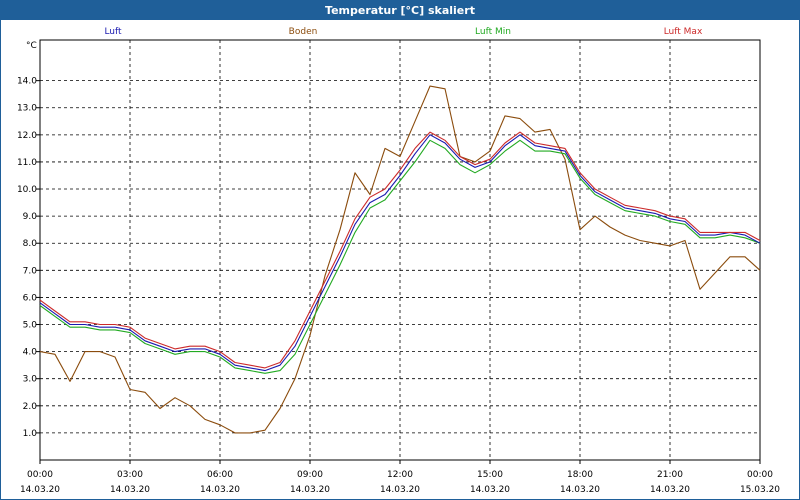  I want to click on x-tick-time: 15:00, so click(490, 475).